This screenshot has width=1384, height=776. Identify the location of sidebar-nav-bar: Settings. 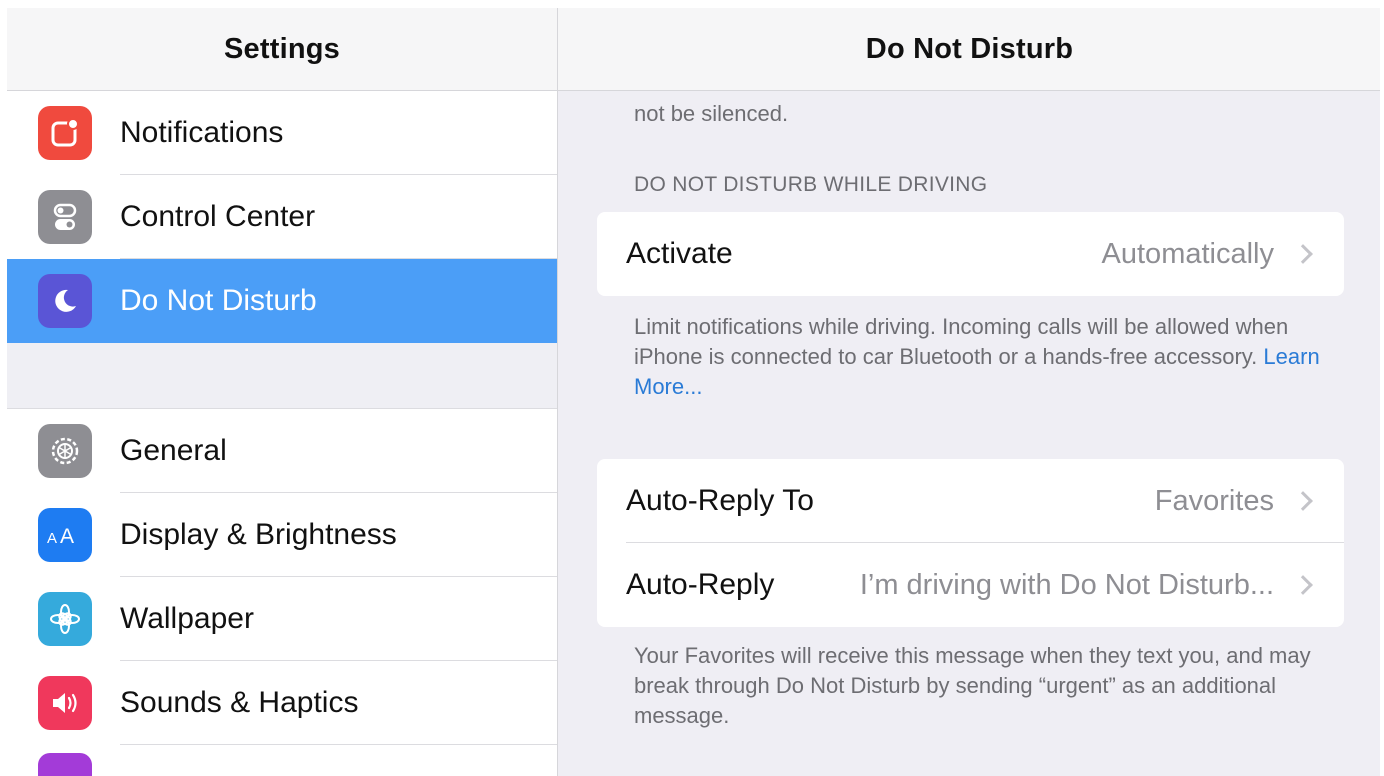
(282, 49).